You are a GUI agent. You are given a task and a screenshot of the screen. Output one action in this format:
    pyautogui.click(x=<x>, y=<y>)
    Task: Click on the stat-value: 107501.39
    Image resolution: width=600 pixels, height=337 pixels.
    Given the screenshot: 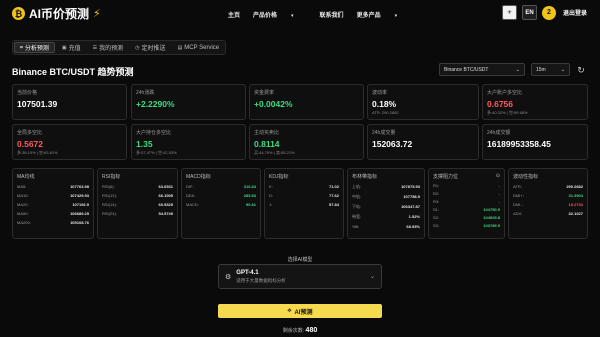 What is the action you would take?
    pyautogui.click(x=37, y=104)
    